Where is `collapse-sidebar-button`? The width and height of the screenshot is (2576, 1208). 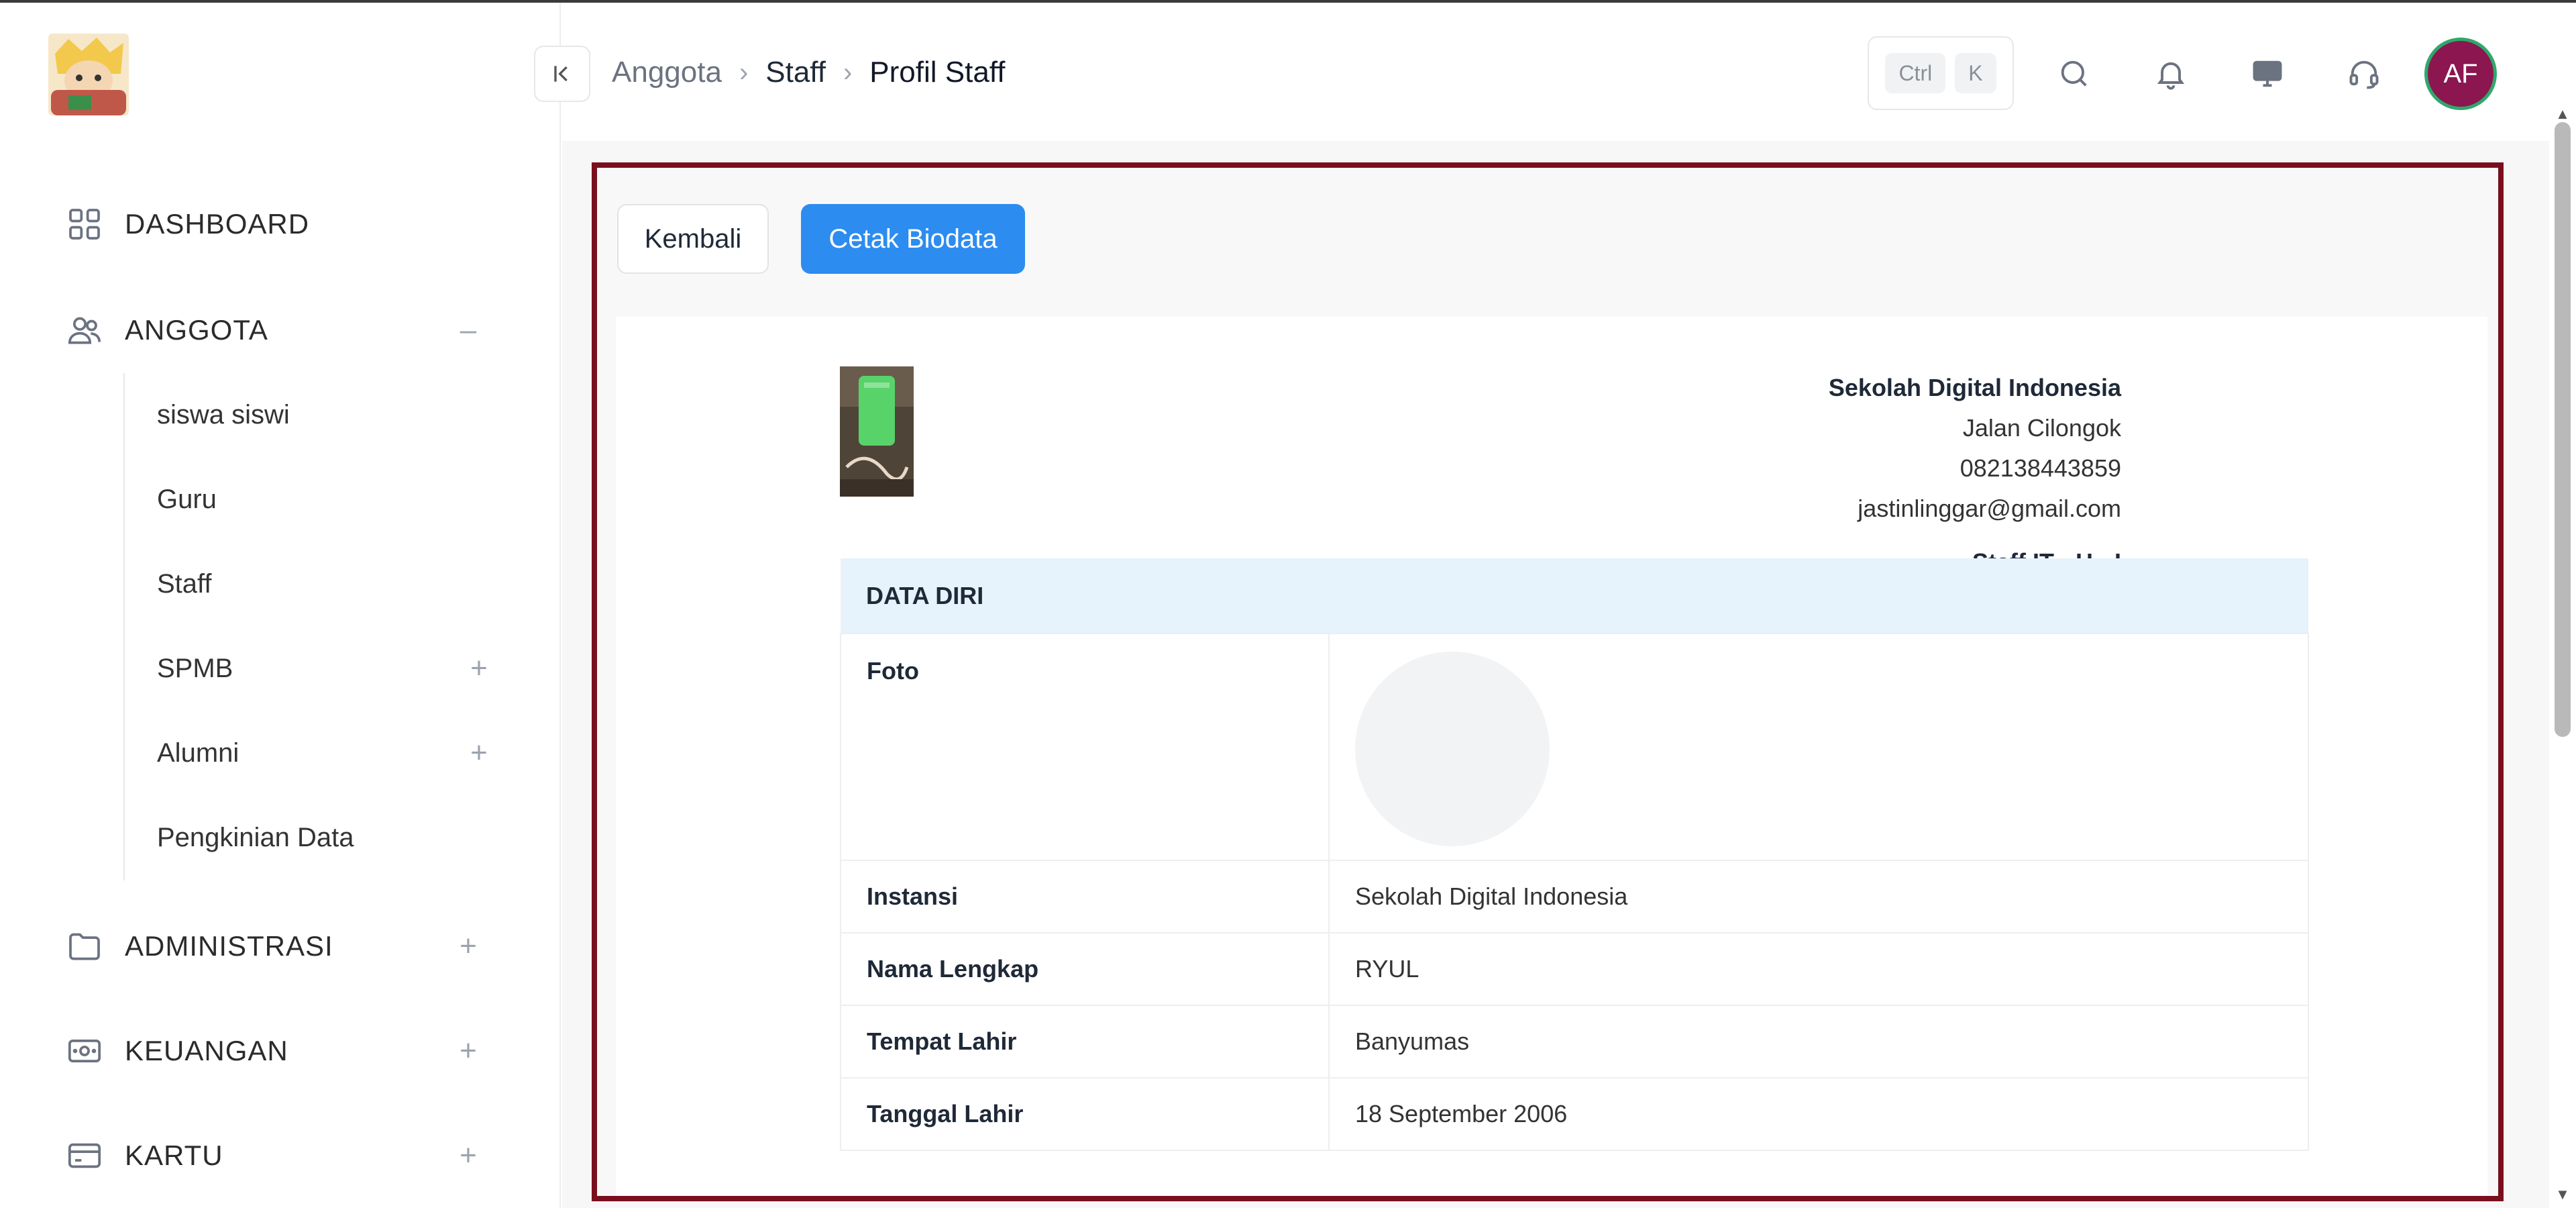
collapse-sidebar-button is located at coordinates (562, 74).